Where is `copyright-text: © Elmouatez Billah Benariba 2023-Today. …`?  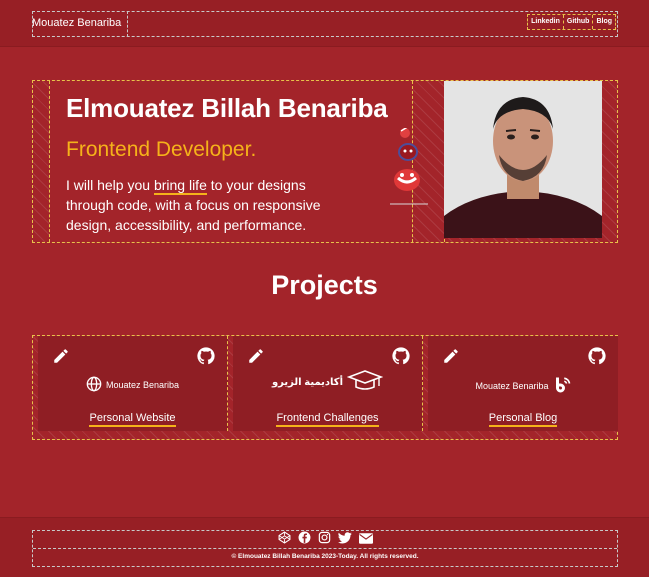 copyright-text: © Elmouatez Billah Benariba 2023-Today. … is located at coordinates (325, 556).